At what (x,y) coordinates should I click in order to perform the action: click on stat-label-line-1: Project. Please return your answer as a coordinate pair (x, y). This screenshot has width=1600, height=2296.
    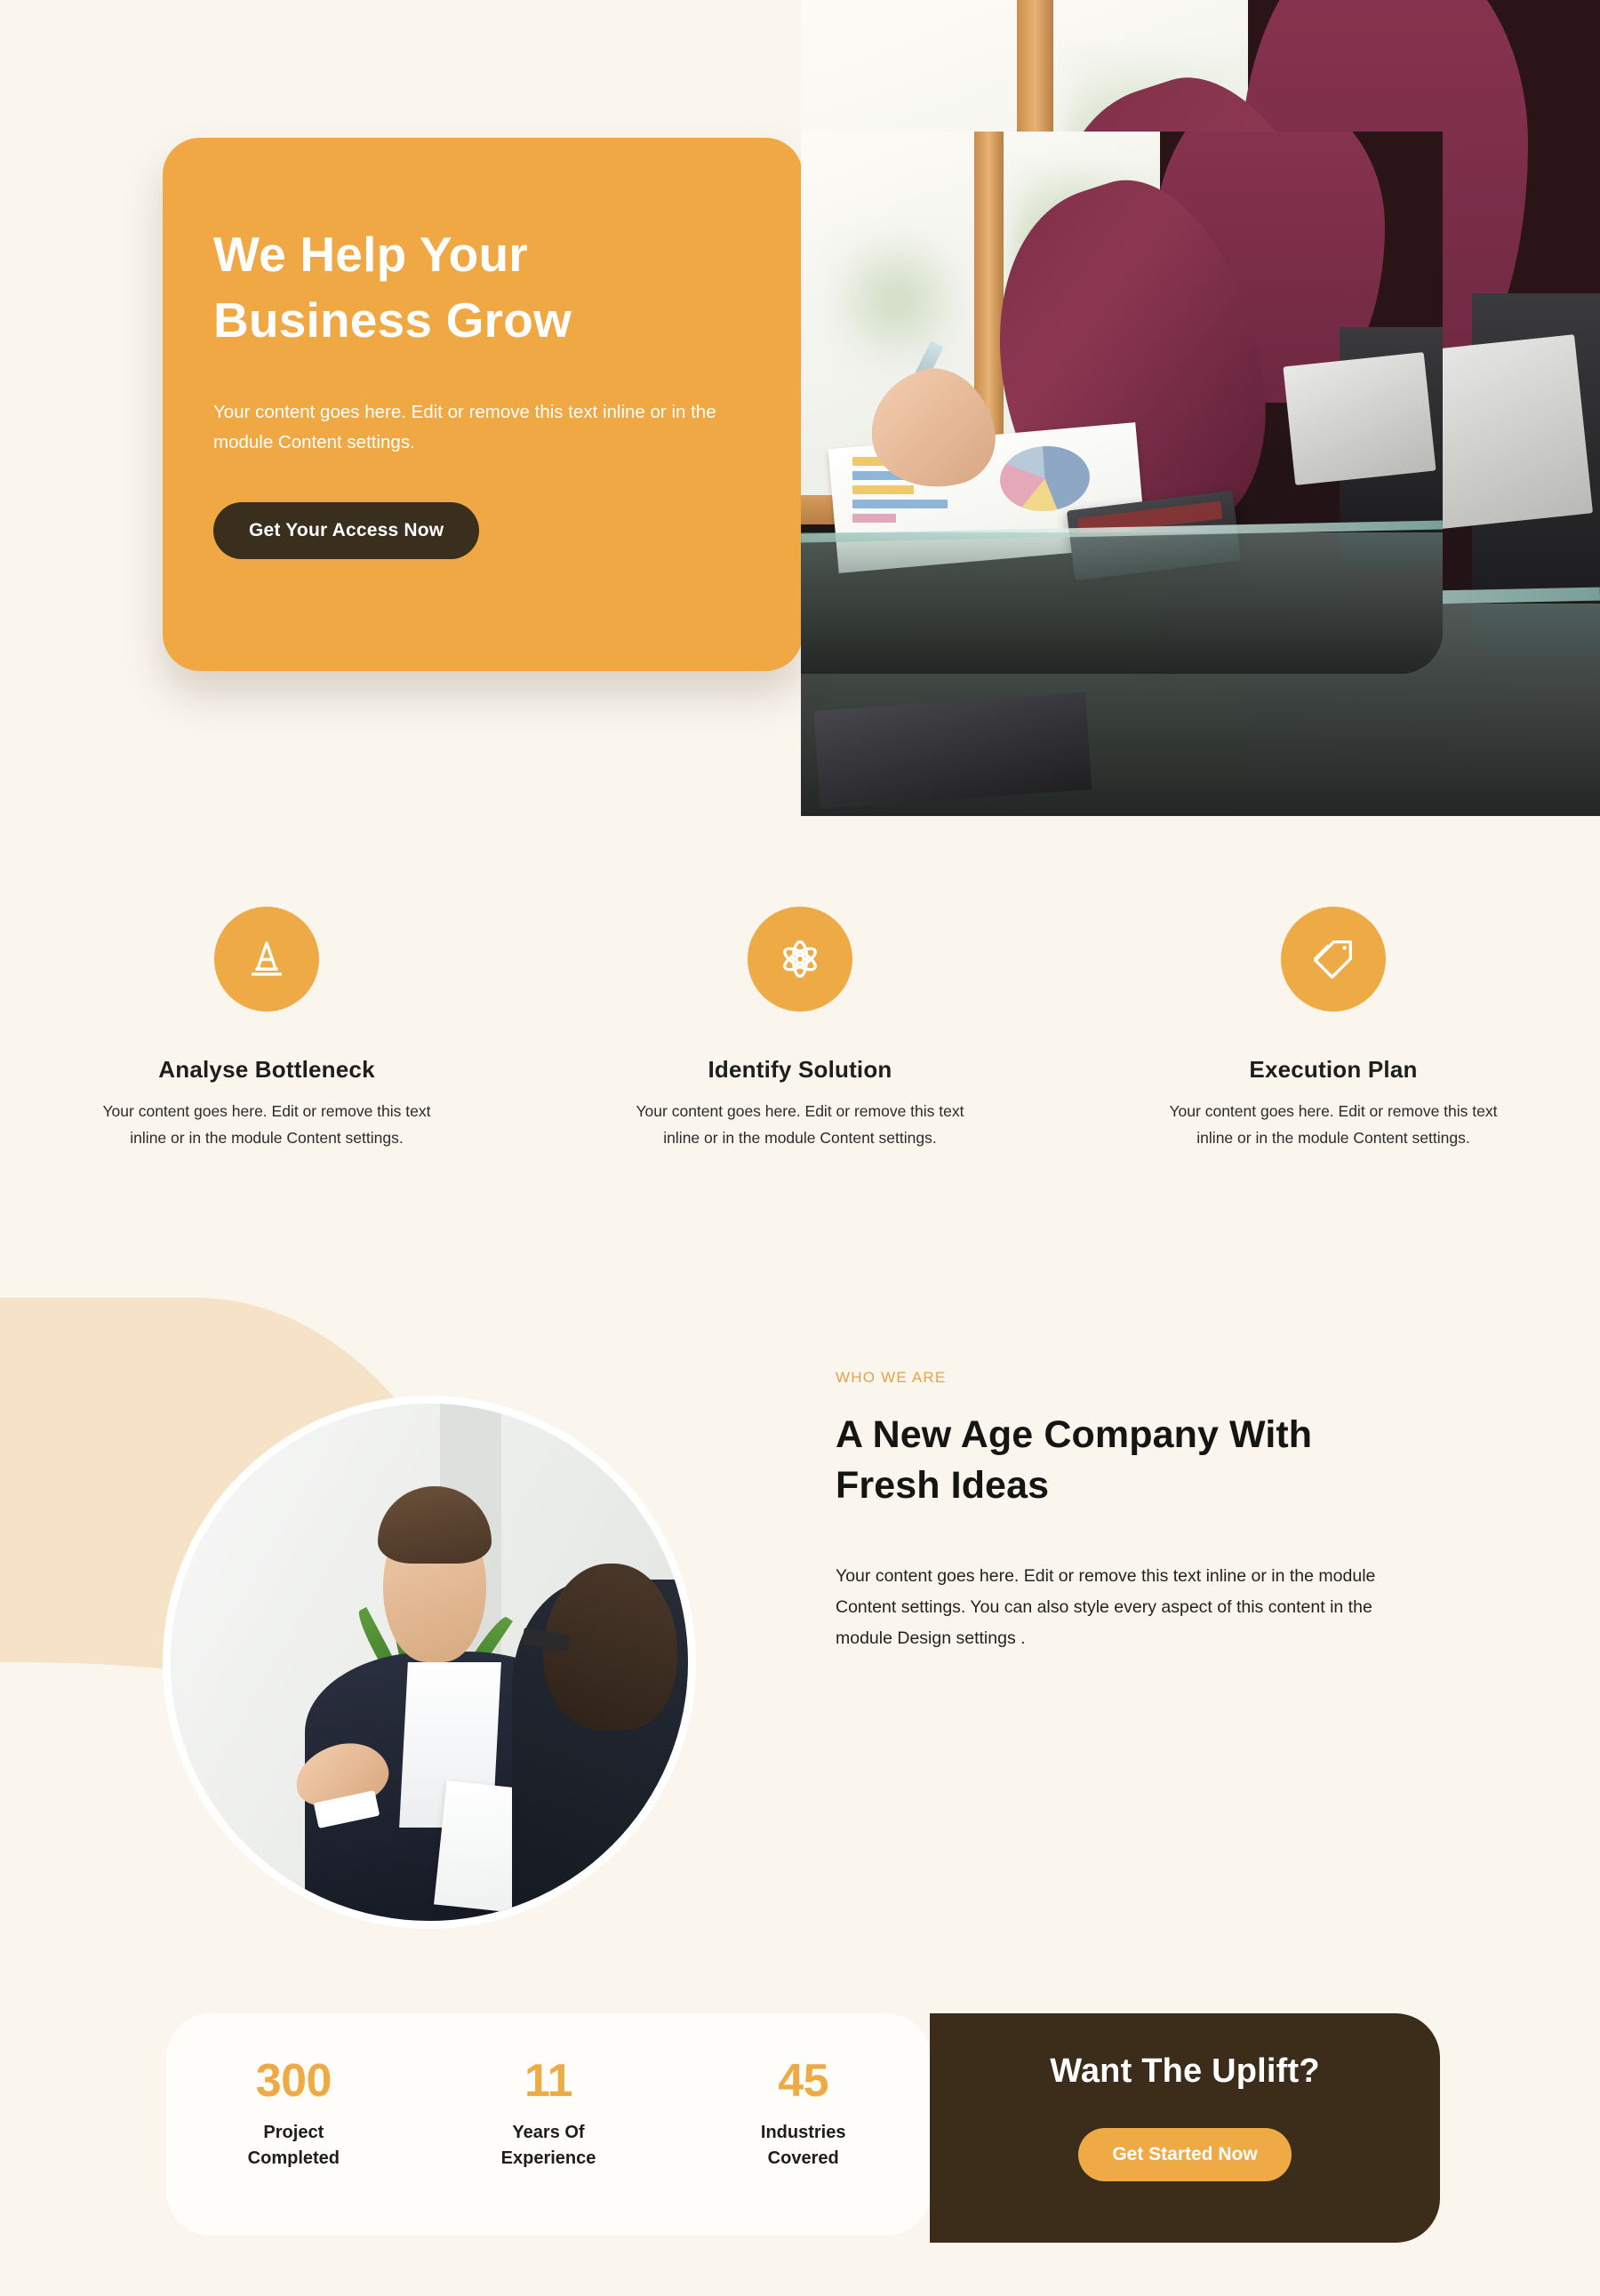
    Looking at the image, I should click on (293, 2132).